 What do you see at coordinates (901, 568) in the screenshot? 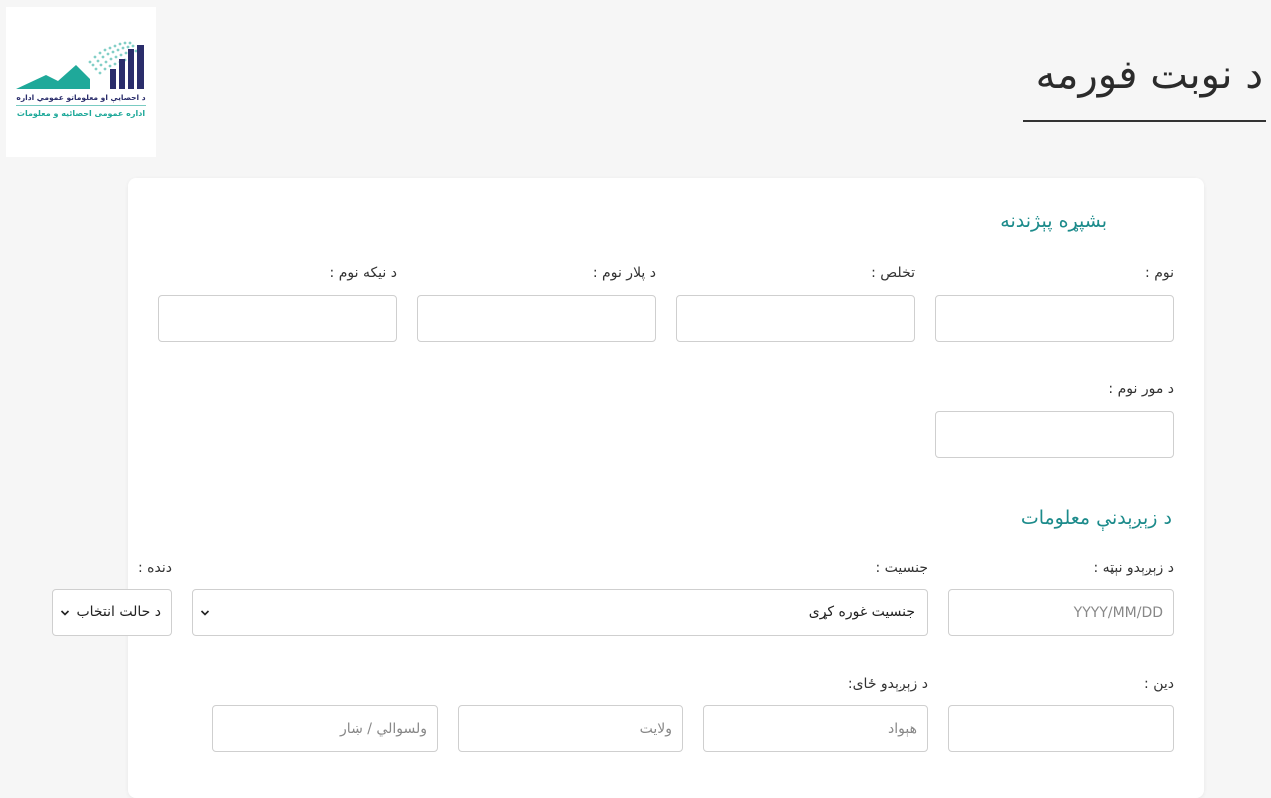
I see `gender-label: جنسیت :` at bounding box center [901, 568].